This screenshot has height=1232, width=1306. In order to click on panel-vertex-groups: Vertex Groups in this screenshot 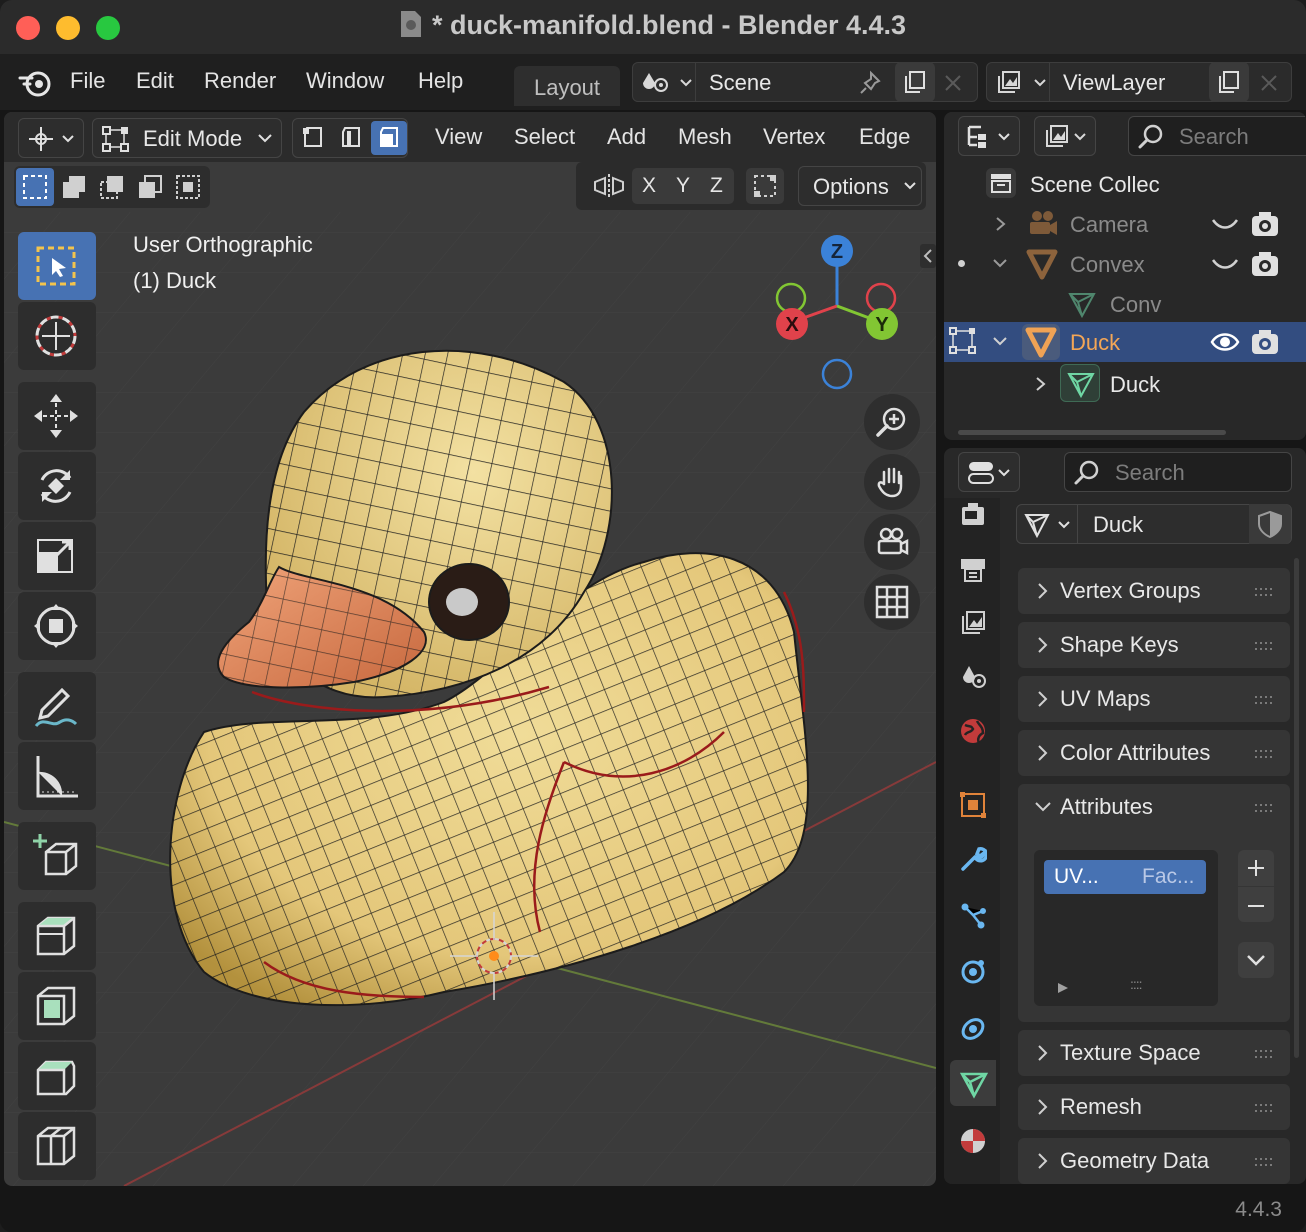, I will do `click(1154, 591)`.